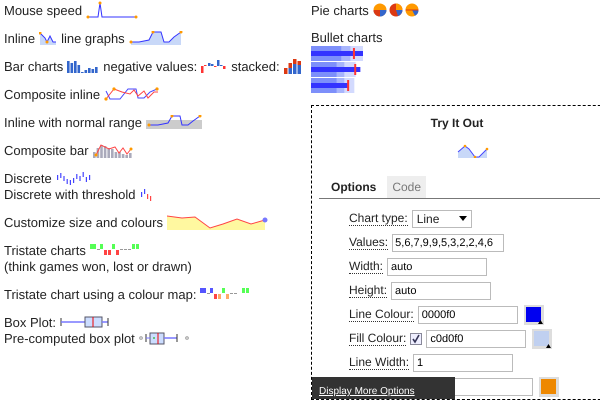  What do you see at coordinates (406, 187) in the screenshot?
I see `tab: Code` at bounding box center [406, 187].